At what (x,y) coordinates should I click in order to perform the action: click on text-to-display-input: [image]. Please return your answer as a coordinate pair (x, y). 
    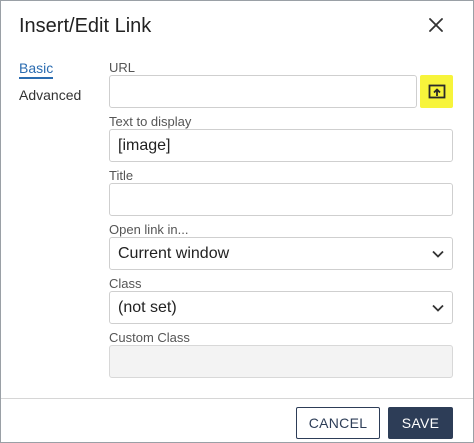
    Looking at the image, I should click on (281, 145).